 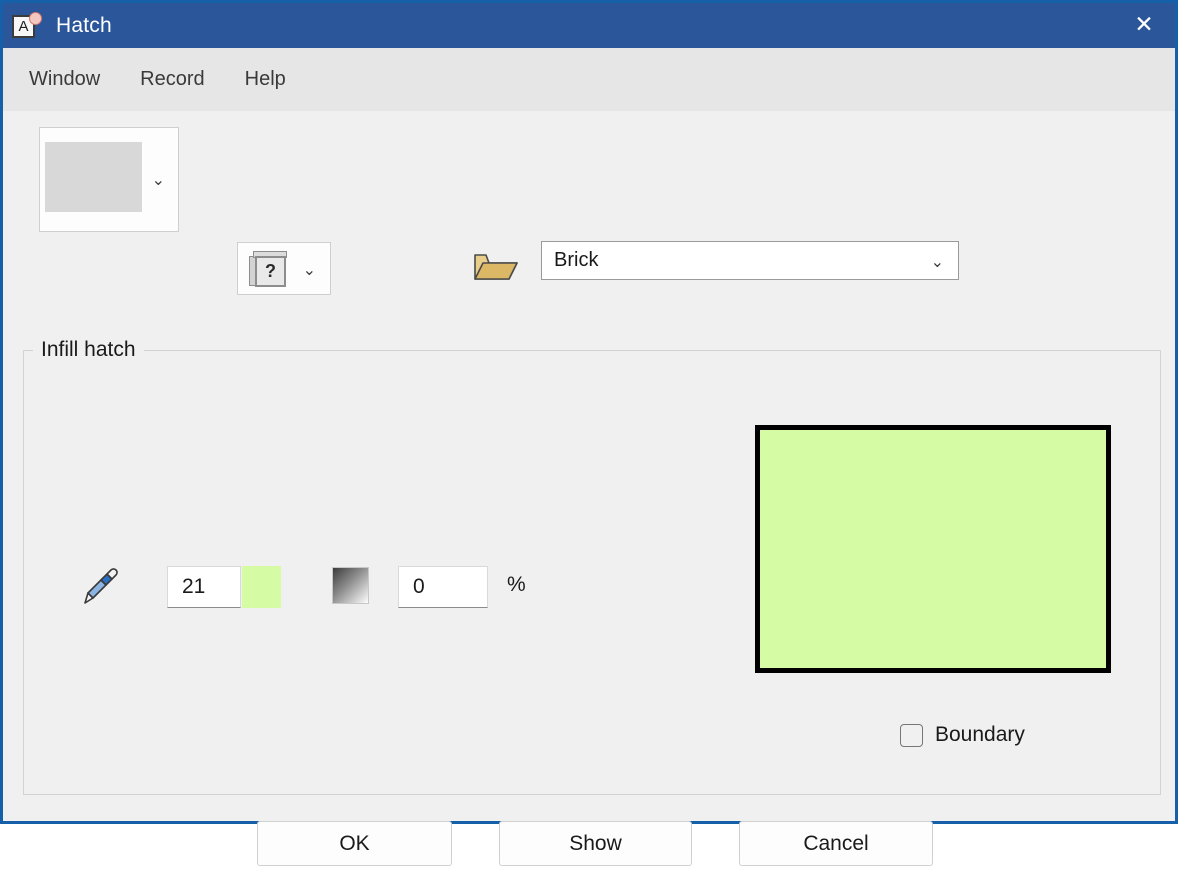 What do you see at coordinates (204, 587) in the screenshot?
I see `line-number-input: 21` at bounding box center [204, 587].